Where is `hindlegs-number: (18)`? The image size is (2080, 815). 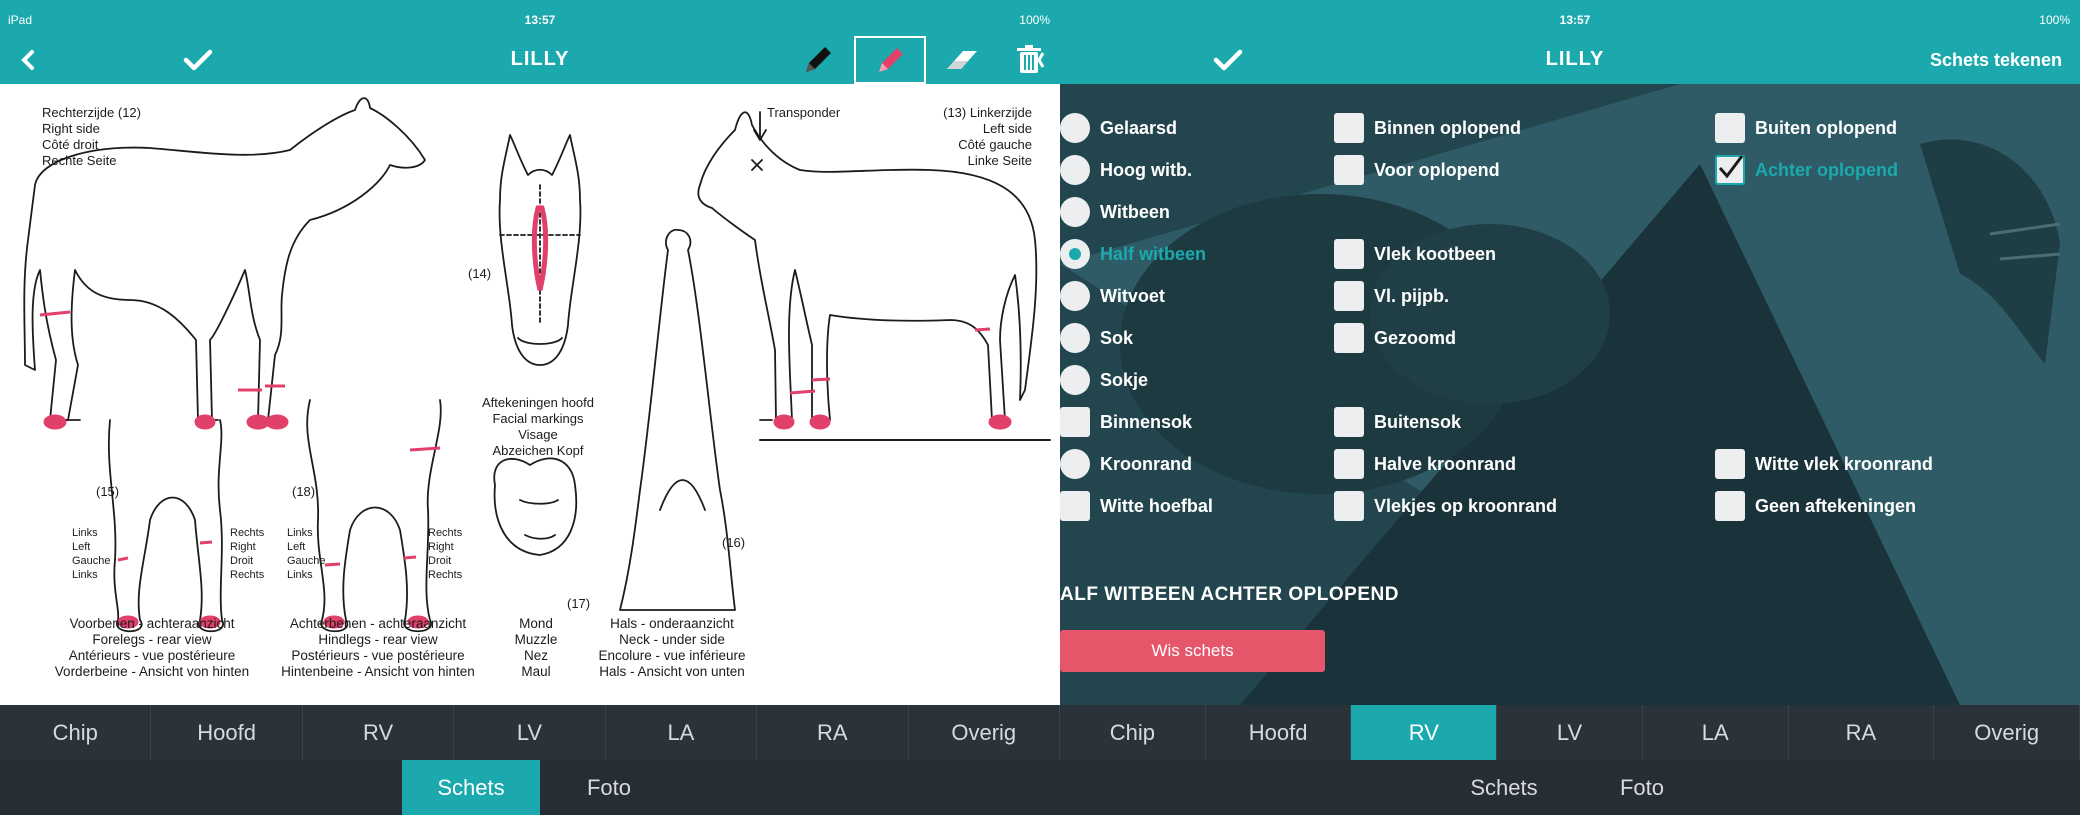
hindlegs-number: (18) is located at coordinates (303, 491).